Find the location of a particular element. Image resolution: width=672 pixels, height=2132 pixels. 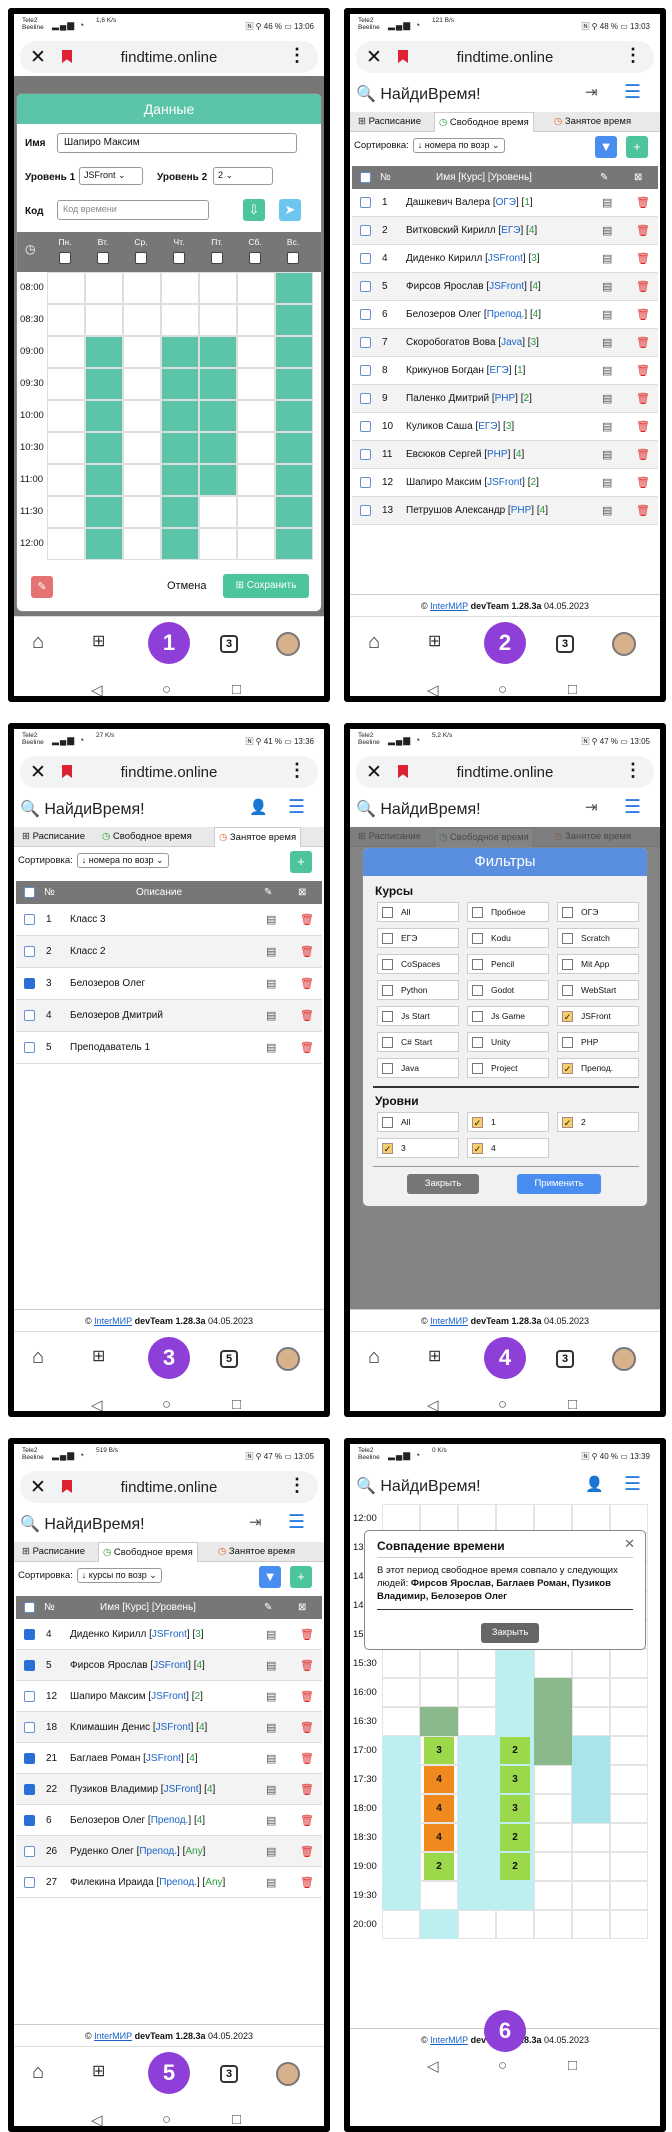

table-row: 11 Евсюков Сергей [PHP] [4] ▤ 🗑 is located at coordinates (505, 455).